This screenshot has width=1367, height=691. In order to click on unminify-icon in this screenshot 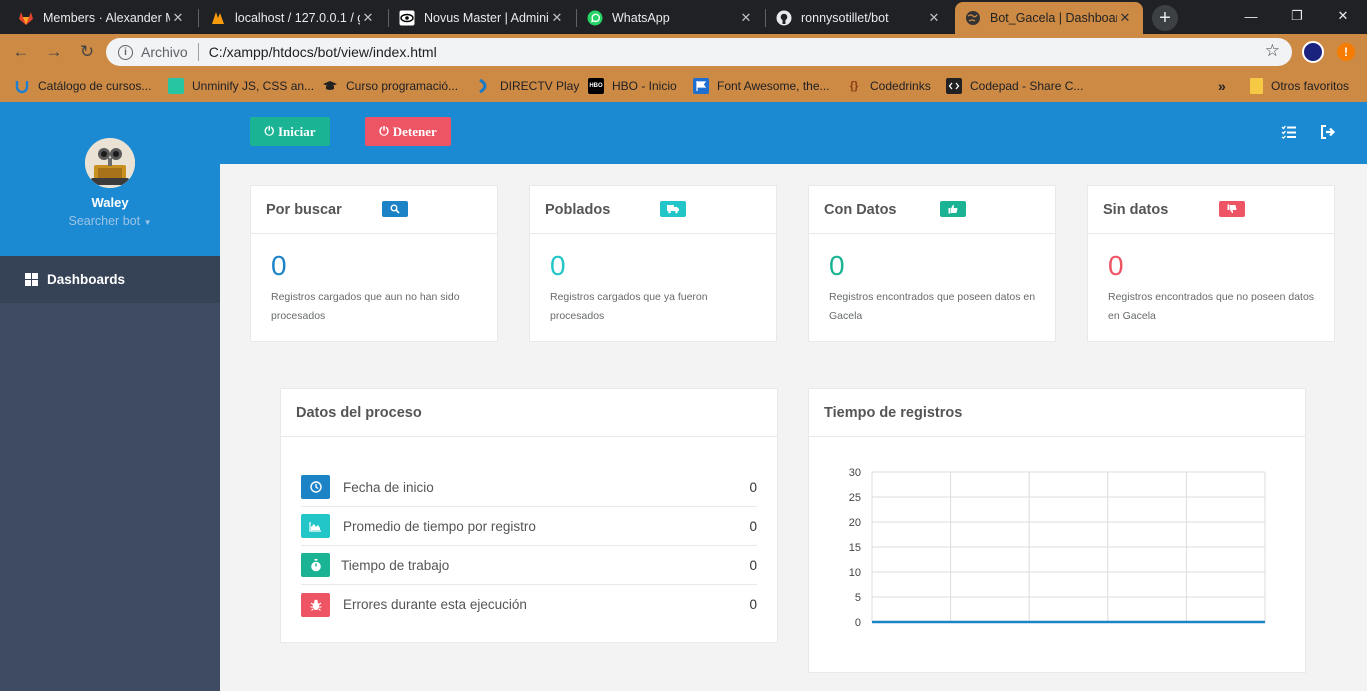, I will do `click(176, 86)`.